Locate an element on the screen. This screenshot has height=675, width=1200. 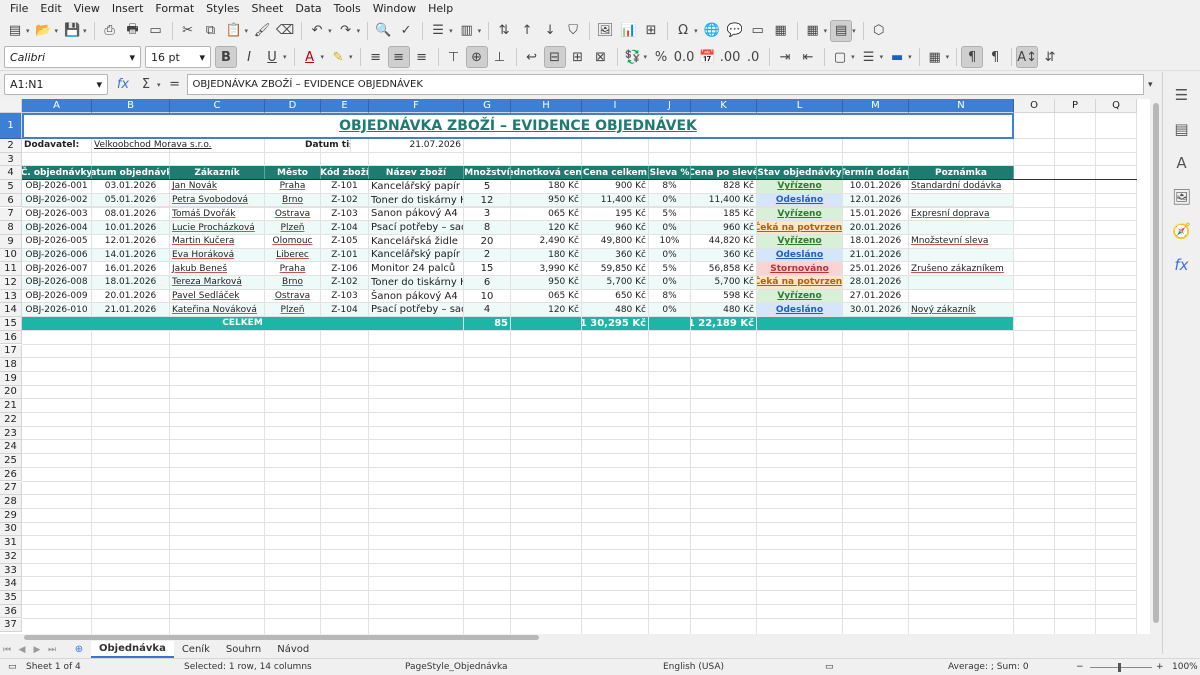
table-cell: 15.01.2026 is located at coordinates (876, 214).